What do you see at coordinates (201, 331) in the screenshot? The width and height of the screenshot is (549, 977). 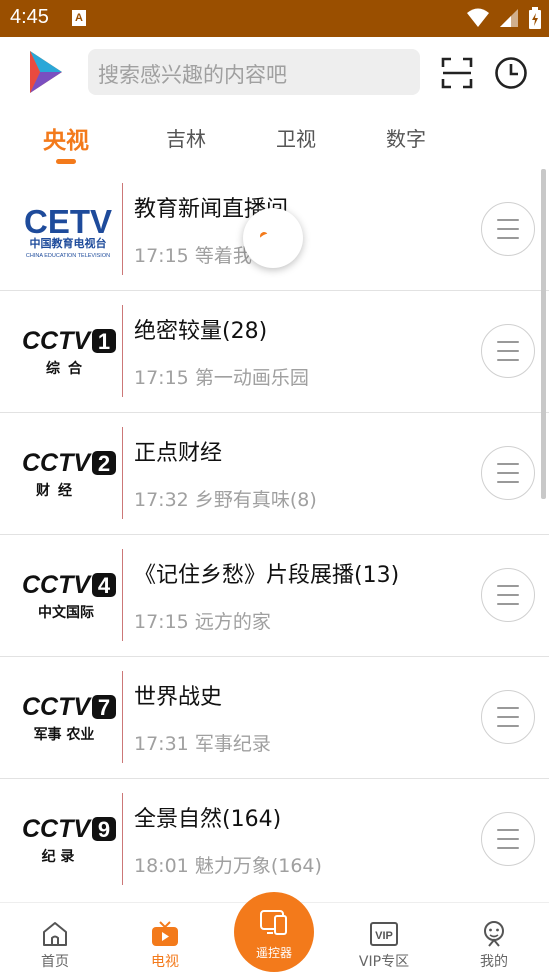 I see `program-title: 绝密较量(28)` at bounding box center [201, 331].